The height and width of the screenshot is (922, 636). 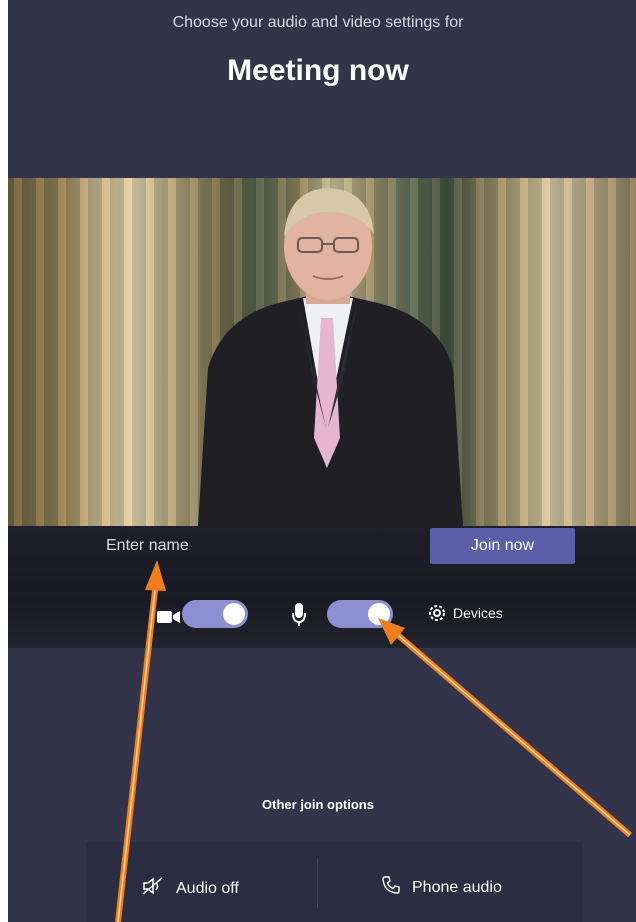 What do you see at coordinates (169, 619) in the screenshot?
I see `camera-icon` at bounding box center [169, 619].